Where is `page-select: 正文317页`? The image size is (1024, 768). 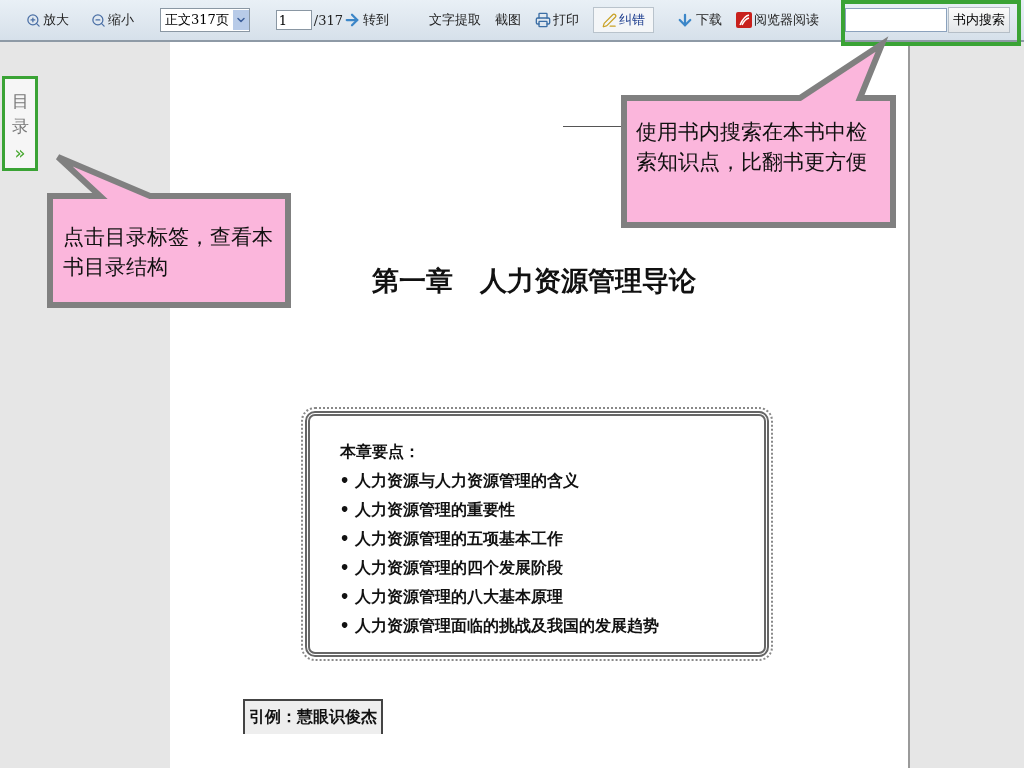
page-select: 正文317页 is located at coordinates (205, 20).